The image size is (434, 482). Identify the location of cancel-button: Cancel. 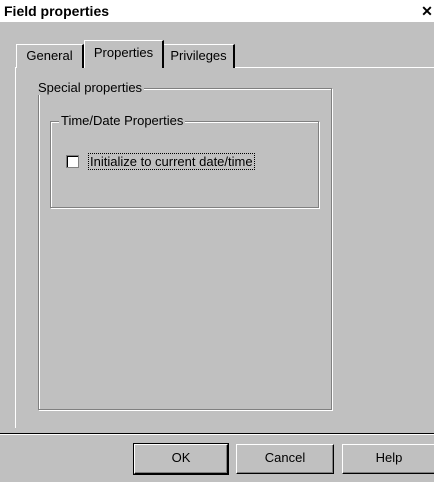
(285, 459).